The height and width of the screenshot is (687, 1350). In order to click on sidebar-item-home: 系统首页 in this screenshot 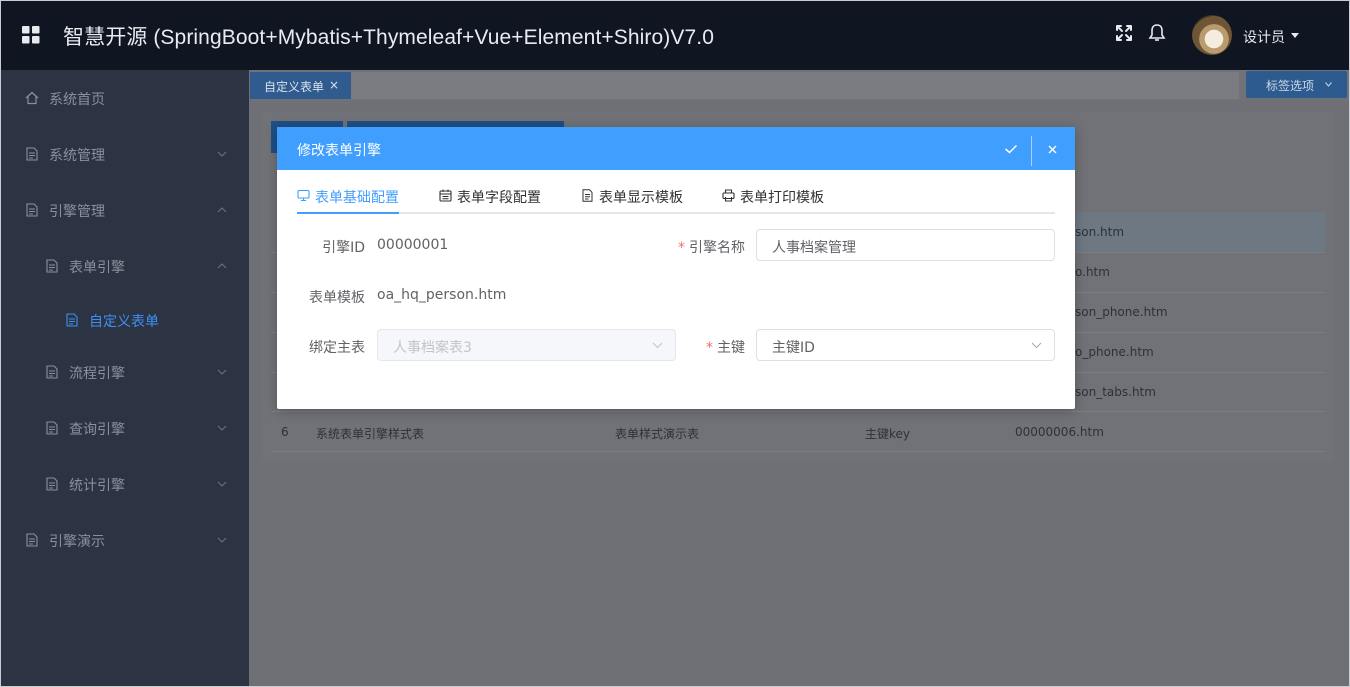, I will do `click(125, 98)`.